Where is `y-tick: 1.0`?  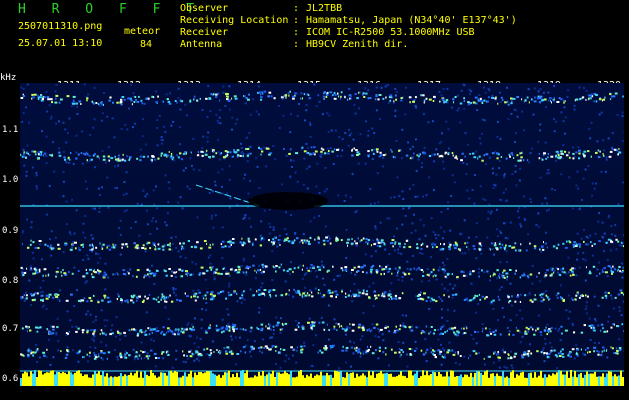
y-tick: 1.0 is located at coordinates (10, 180).